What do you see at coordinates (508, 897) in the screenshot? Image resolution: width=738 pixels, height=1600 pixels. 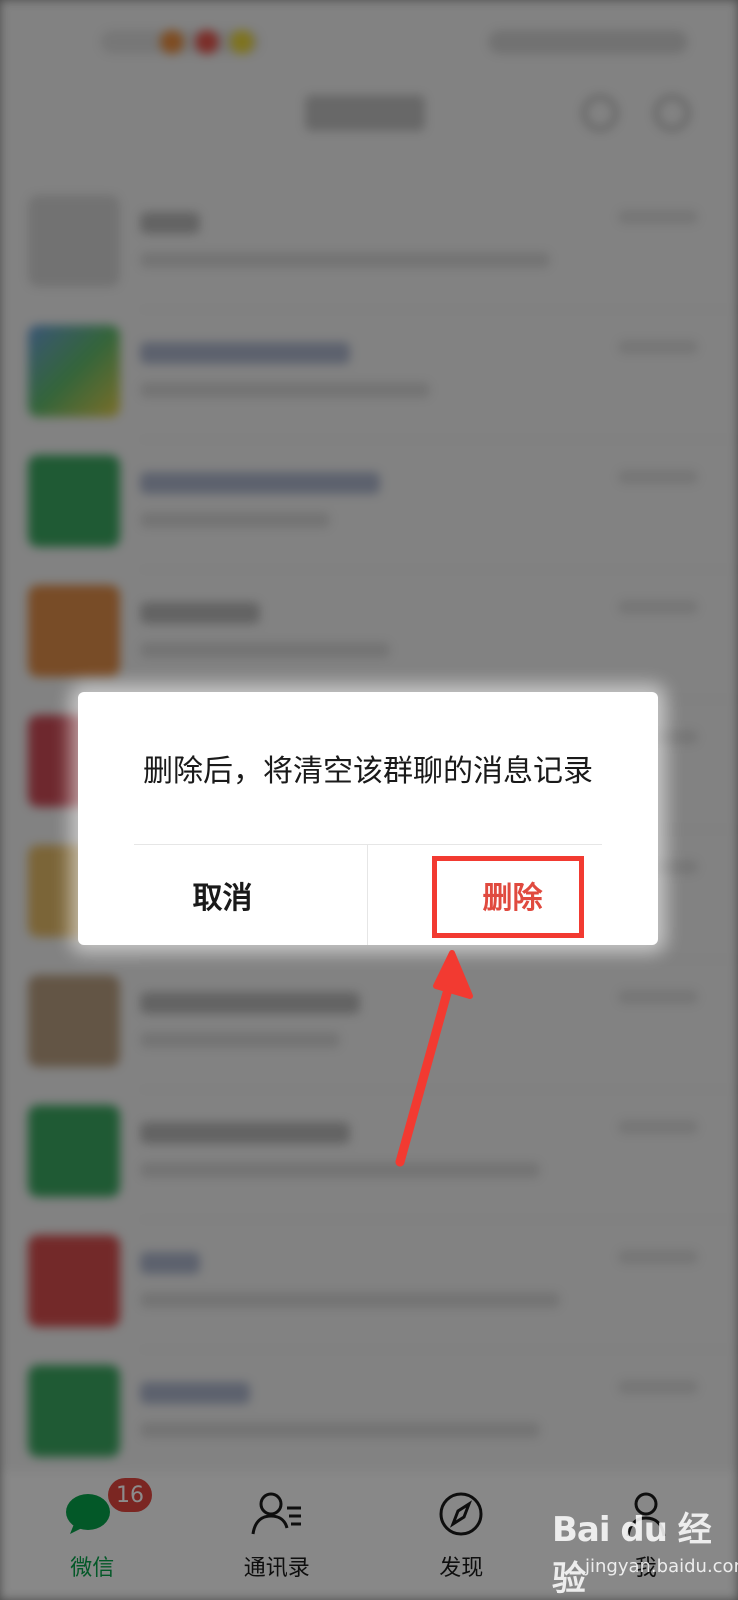 I see `annotation-highlight-box` at bounding box center [508, 897].